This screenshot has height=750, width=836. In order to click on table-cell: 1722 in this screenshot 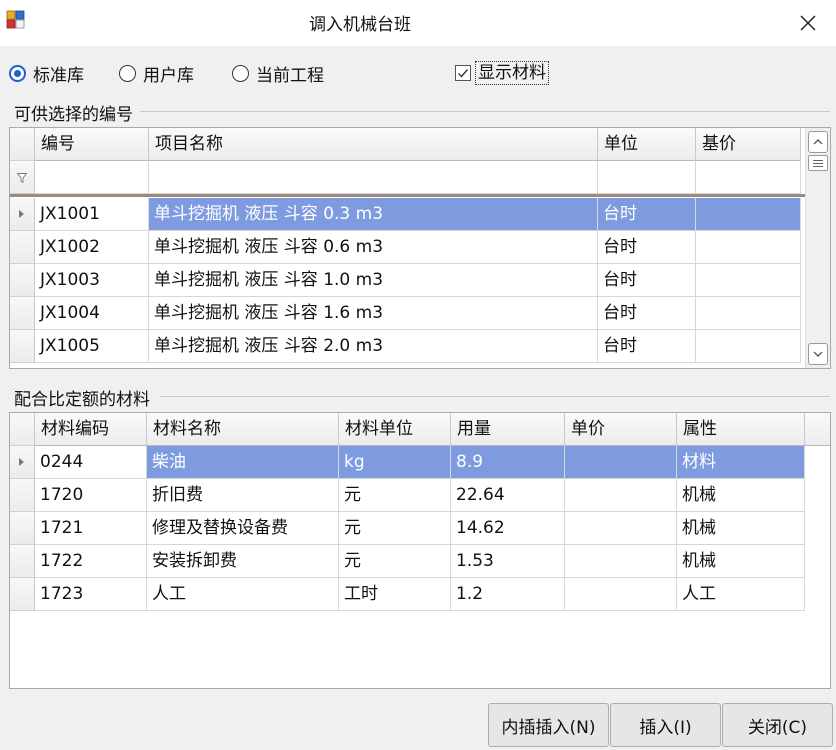, I will do `click(91, 561)`.